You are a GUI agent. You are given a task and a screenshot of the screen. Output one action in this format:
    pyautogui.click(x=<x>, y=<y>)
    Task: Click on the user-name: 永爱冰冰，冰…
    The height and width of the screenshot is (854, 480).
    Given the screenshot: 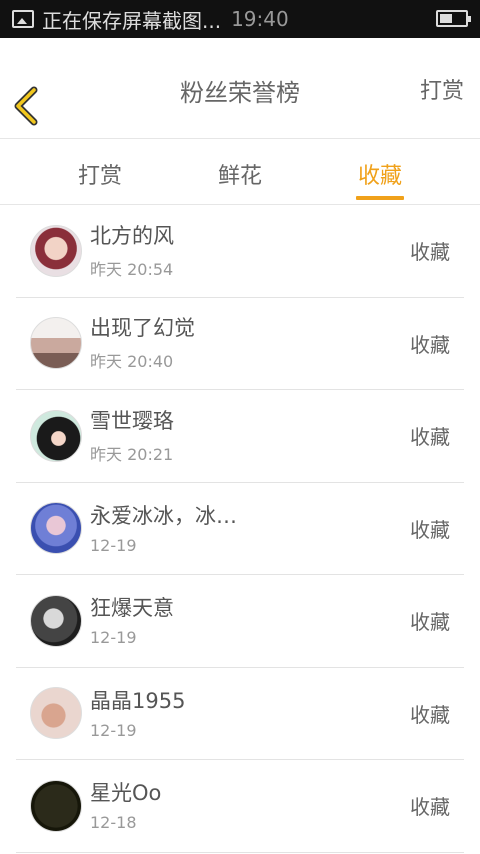 What is the action you would take?
    pyautogui.click(x=163, y=515)
    